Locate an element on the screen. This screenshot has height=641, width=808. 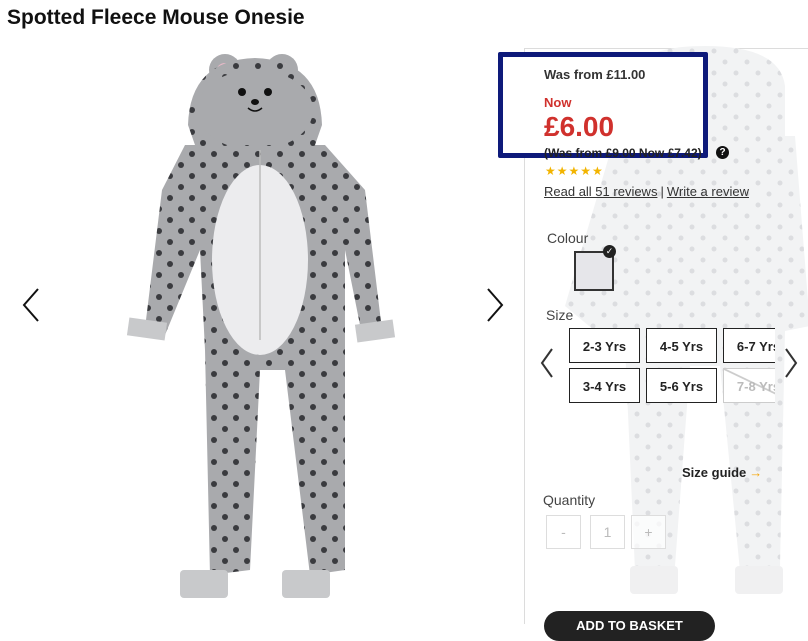
write-review-link: Write a review is located at coordinates (708, 191).